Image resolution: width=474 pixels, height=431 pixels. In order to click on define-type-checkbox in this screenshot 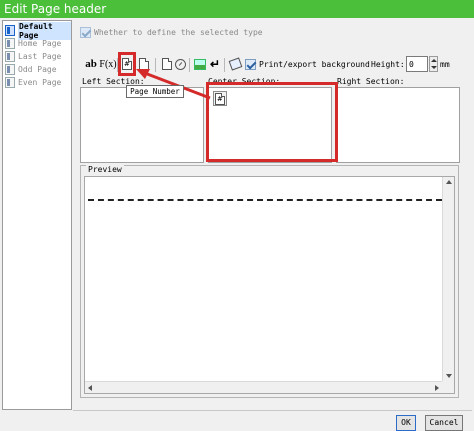, I will do `click(85, 32)`.